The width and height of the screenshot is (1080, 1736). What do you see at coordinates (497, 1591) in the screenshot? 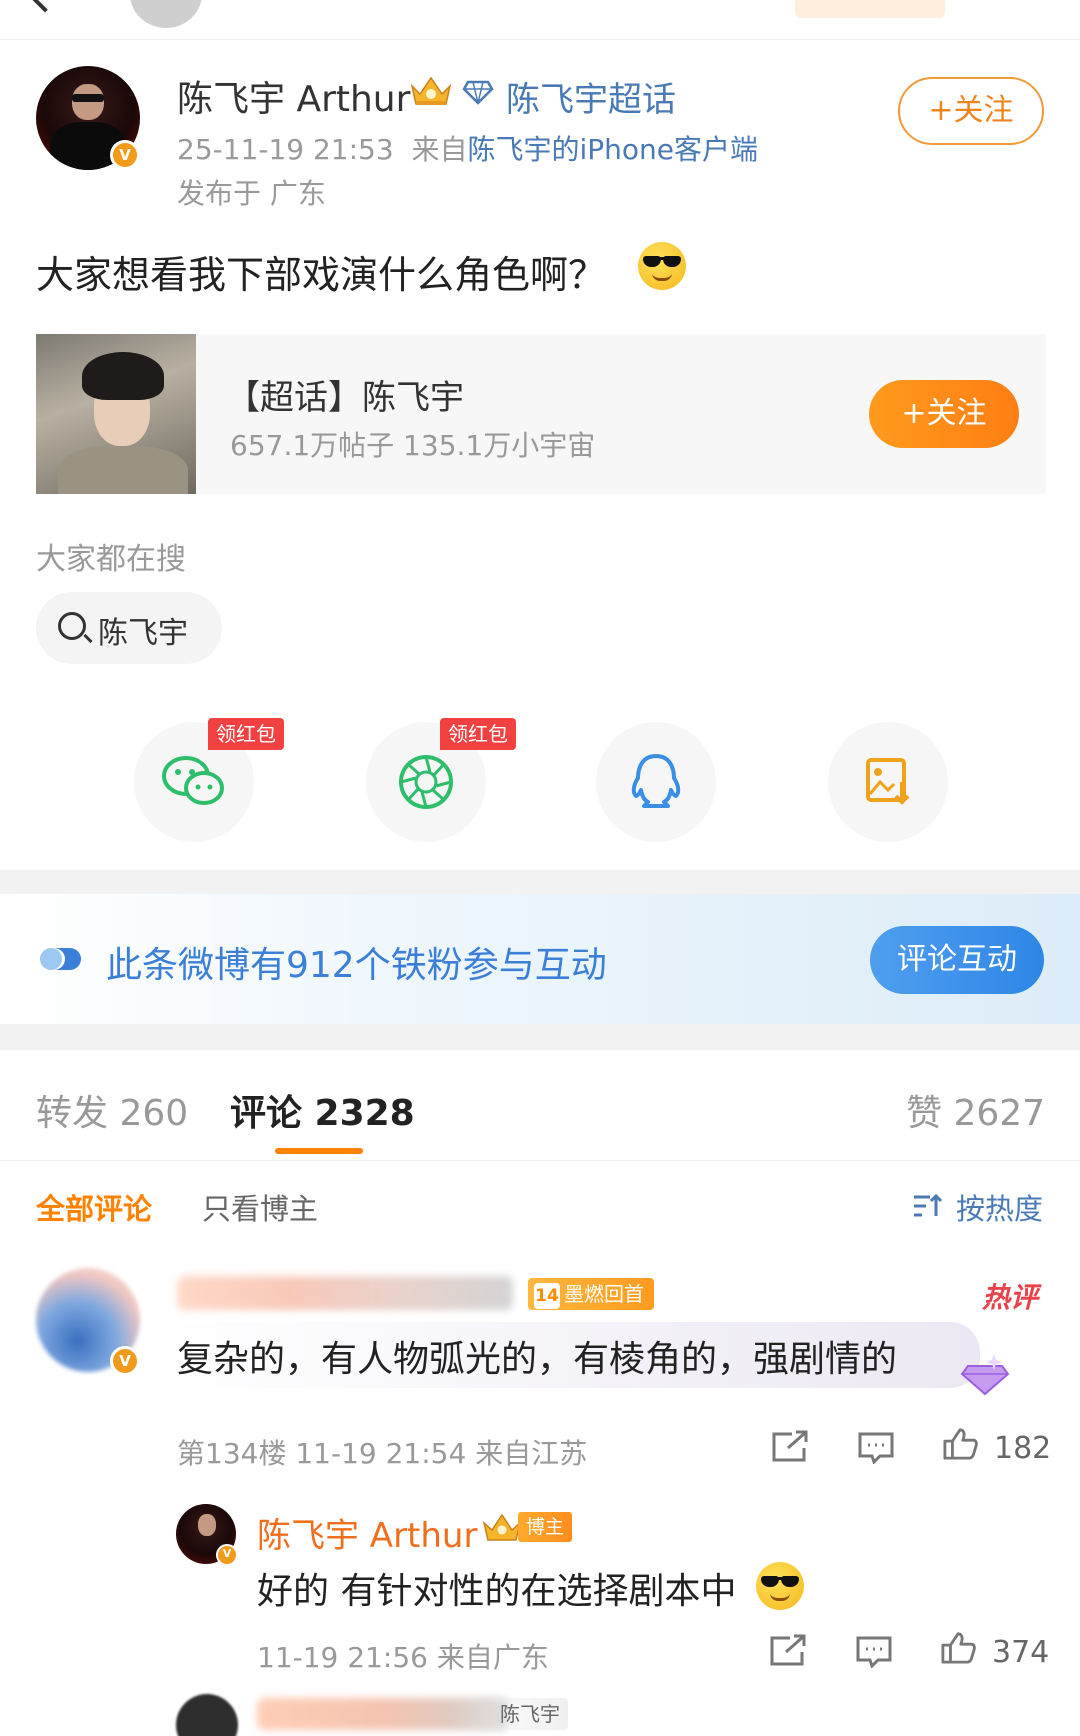
I see `reply-text: 好的 有针对性的在选择剧本中` at bounding box center [497, 1591].